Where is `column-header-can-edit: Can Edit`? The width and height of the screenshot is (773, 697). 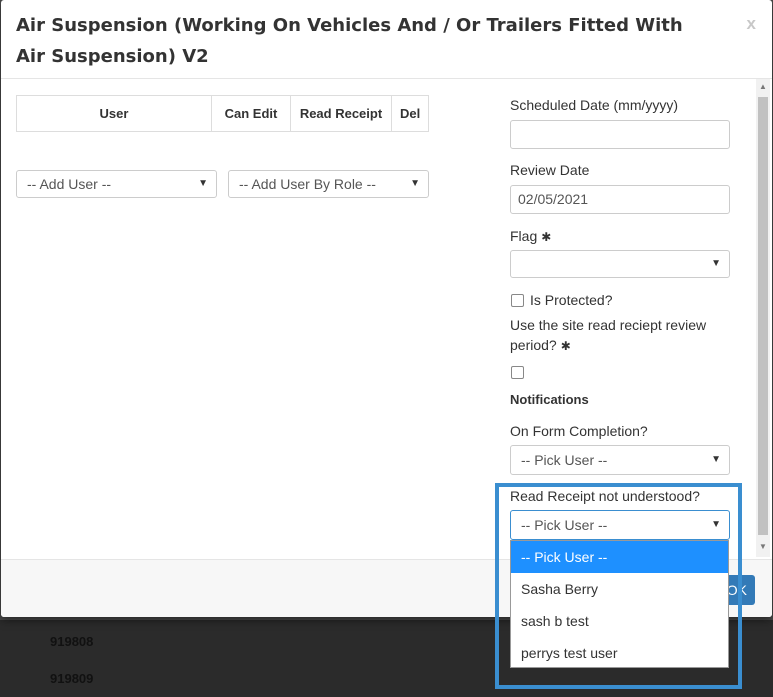 column-header-can-edit: Can Edit is located at coordinates (251, 113).